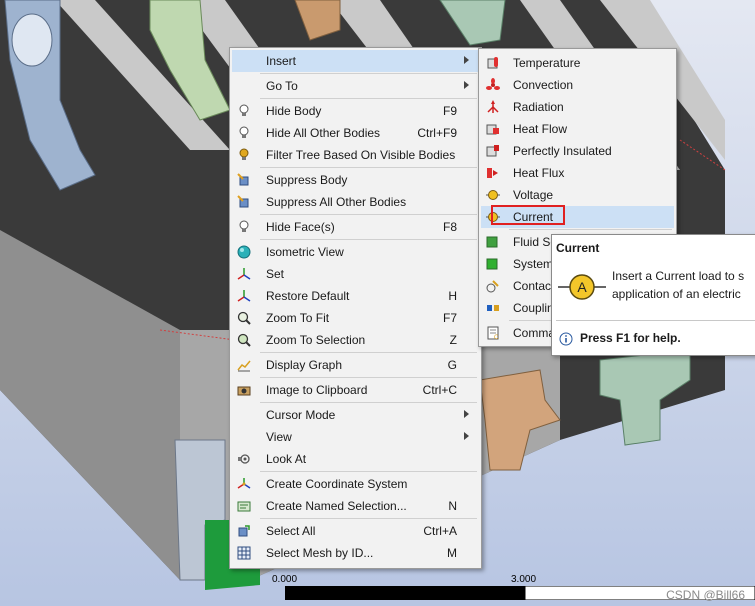 The image size is (755, 606). I want to click on menu-item-insert: Insert, so click(355, 61).